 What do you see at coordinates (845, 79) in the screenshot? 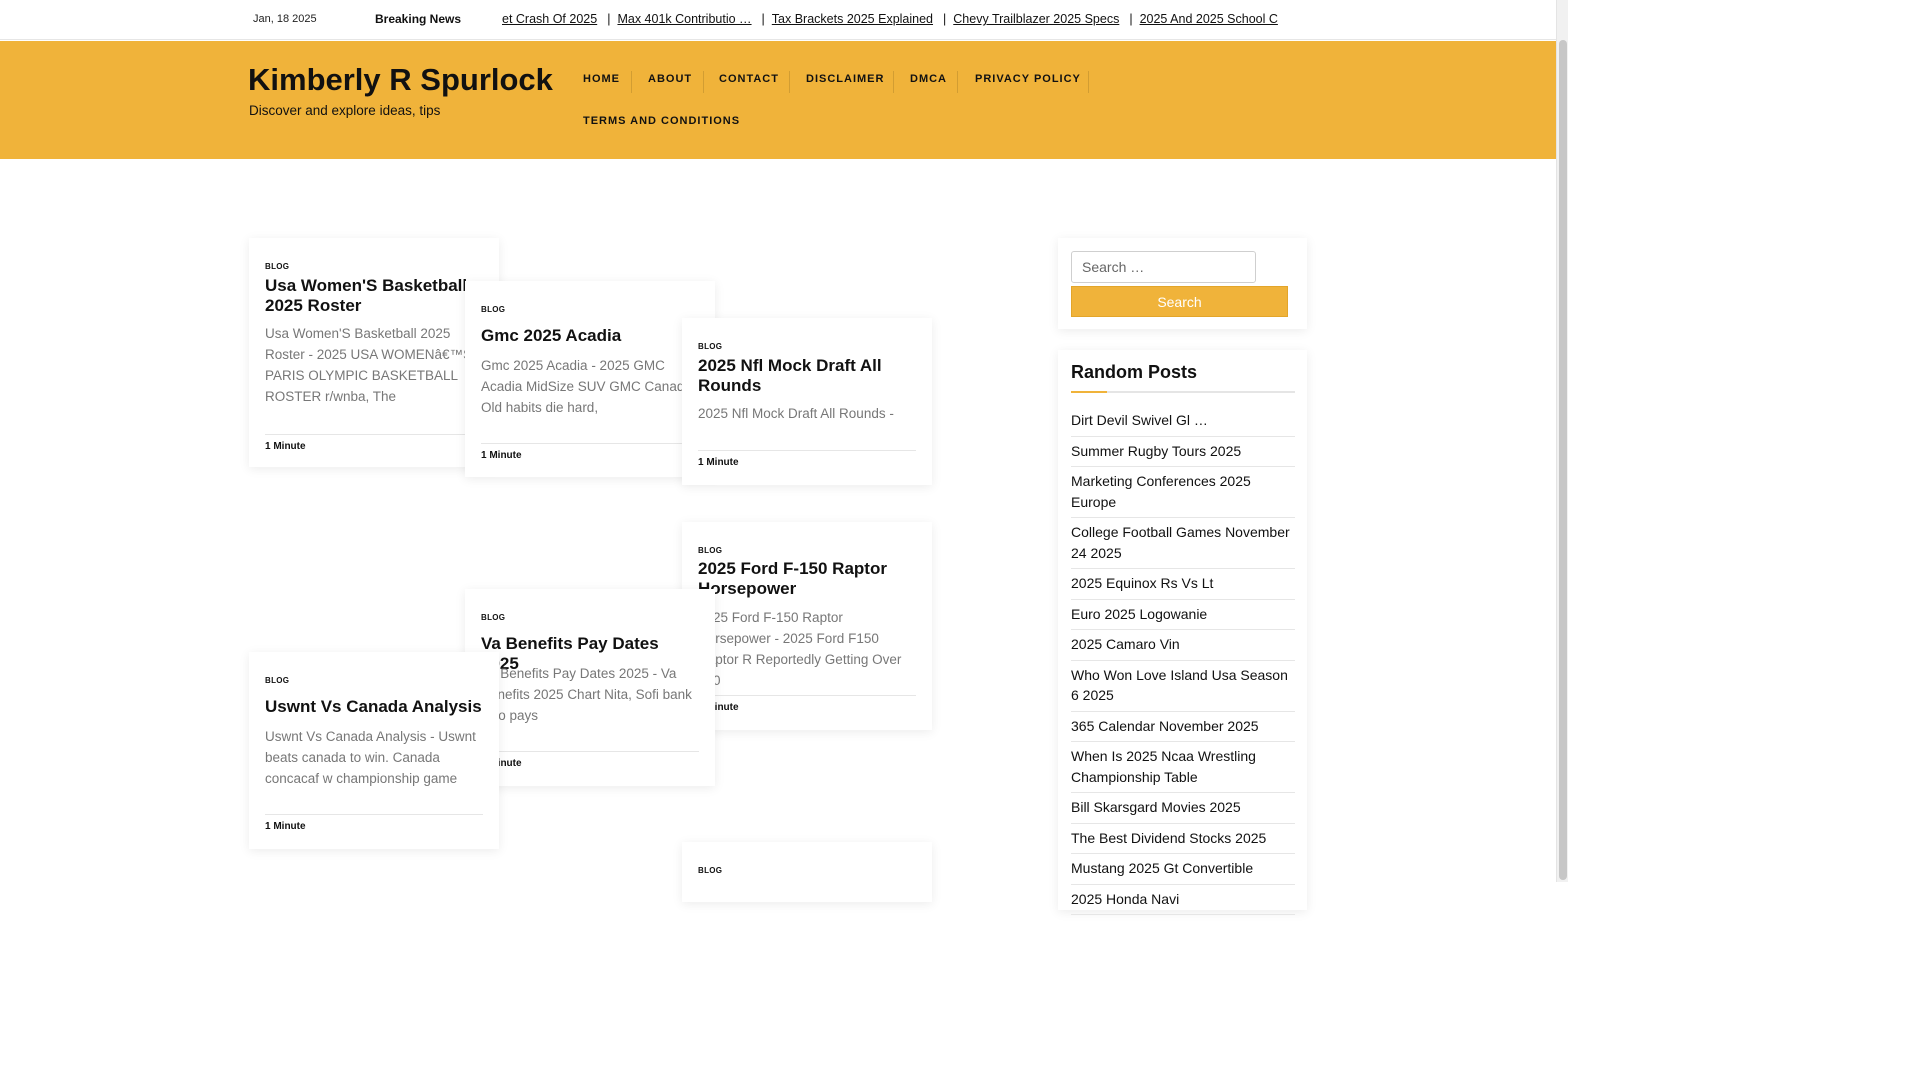
I see `nav-disclaimer: Disclaimer` at bounding box center [845, 79].